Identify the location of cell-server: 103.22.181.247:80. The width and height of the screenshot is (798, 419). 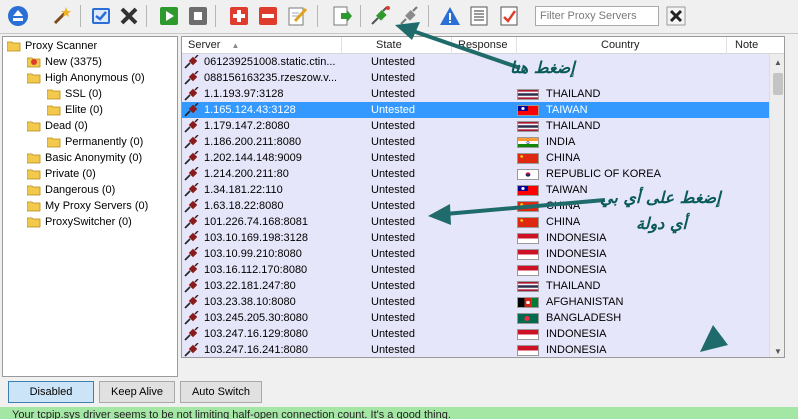
(250, 286).